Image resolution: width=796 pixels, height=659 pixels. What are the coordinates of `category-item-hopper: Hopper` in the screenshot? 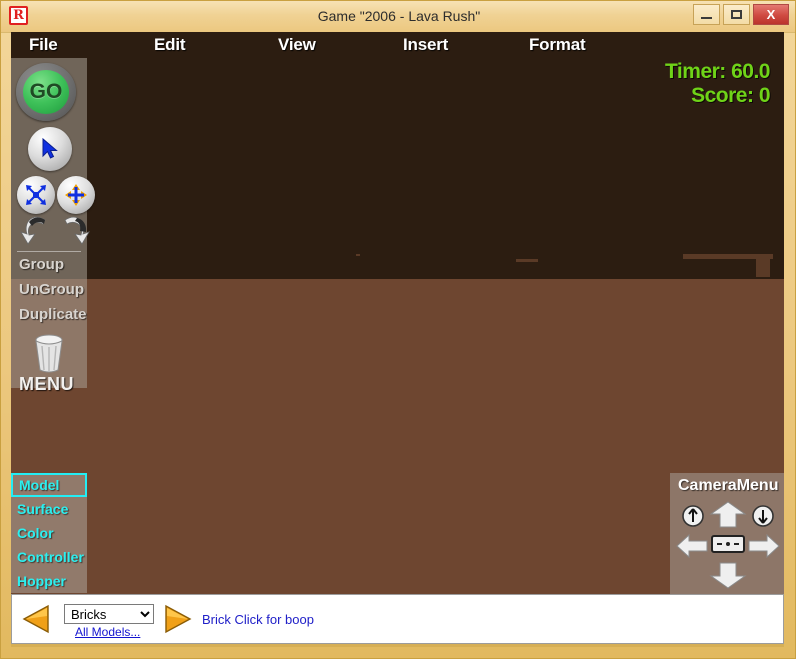 It's located at (49, 581).